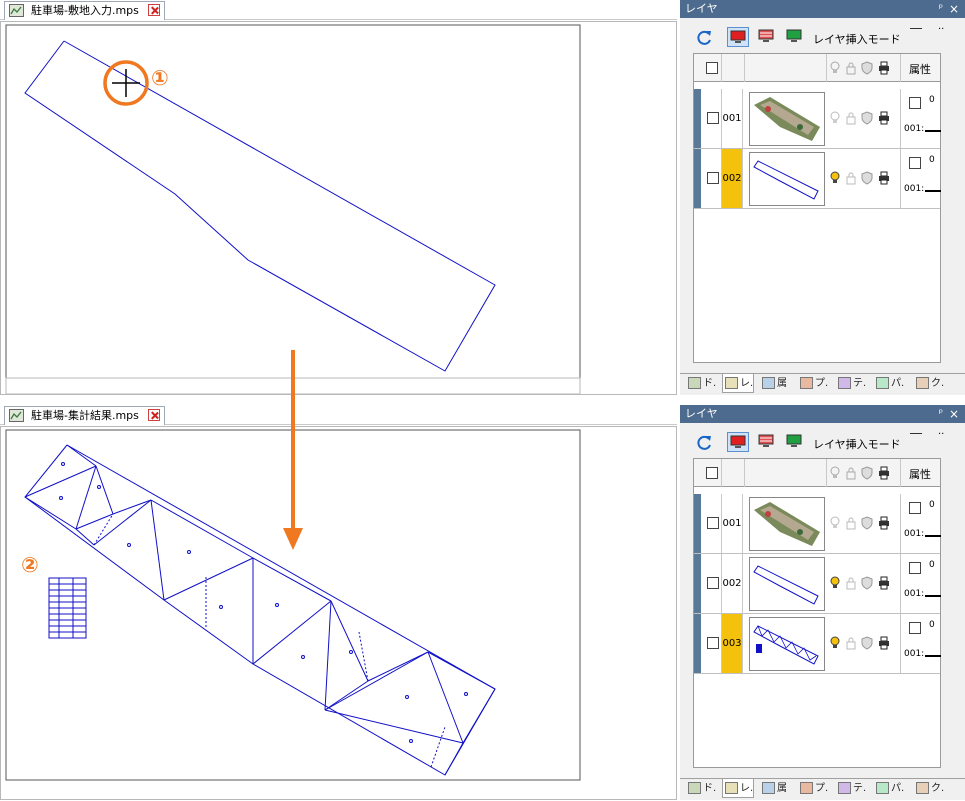 This screenshot has width=965, height=801. What do you see at coordinates (914, 129) in the screenshot?
I see `attribute-prefix: 001:` at bounding box center [914, 129].